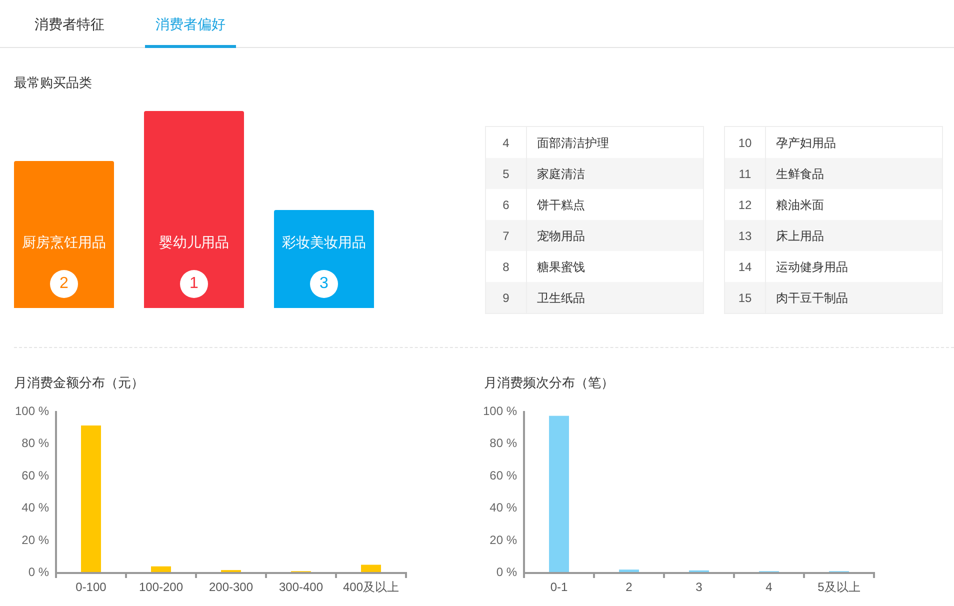 This screenshot has width=954, height=606. Describe the element at coordinates (561, 267) in the screenshot. I see `category-cell-text: 糖果蜜饯` at that location.